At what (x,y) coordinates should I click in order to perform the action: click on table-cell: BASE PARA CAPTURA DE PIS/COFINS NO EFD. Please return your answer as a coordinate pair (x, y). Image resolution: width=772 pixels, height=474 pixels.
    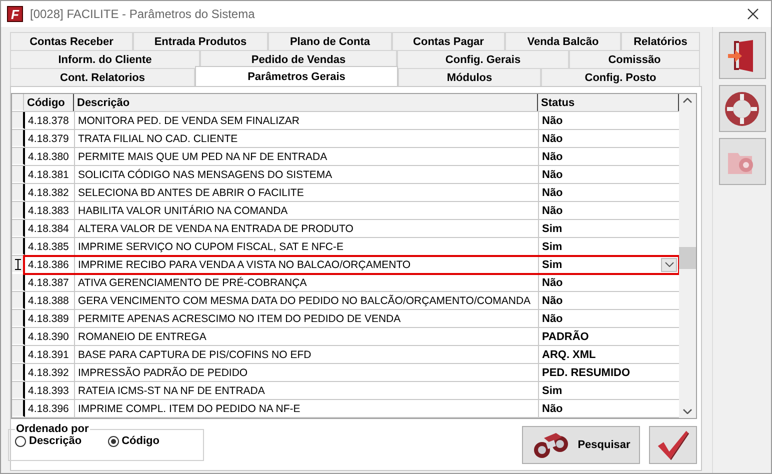
    Looking at the image, I should click on (307, 354).